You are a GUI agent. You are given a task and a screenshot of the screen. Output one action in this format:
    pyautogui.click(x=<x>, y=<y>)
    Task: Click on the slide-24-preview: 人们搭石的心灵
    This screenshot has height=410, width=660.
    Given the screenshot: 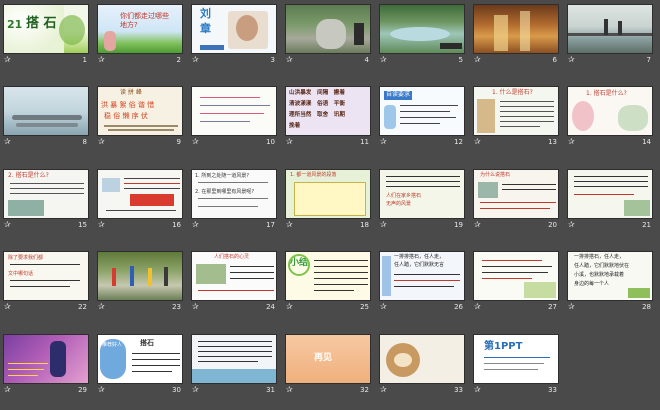 What is the action you would take?
    pyautogui.click(x=234, y=276)
    